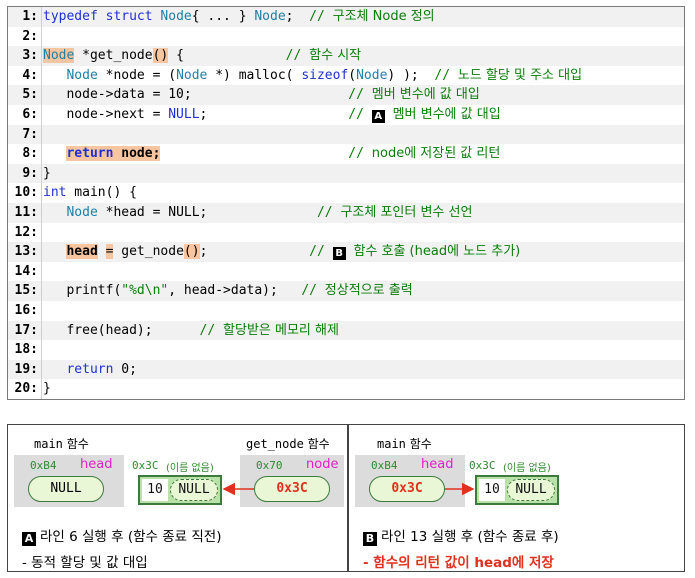 The image size is (695, 578). I want to click on get-node-function-label: get_node 함수, so click(288, 444).